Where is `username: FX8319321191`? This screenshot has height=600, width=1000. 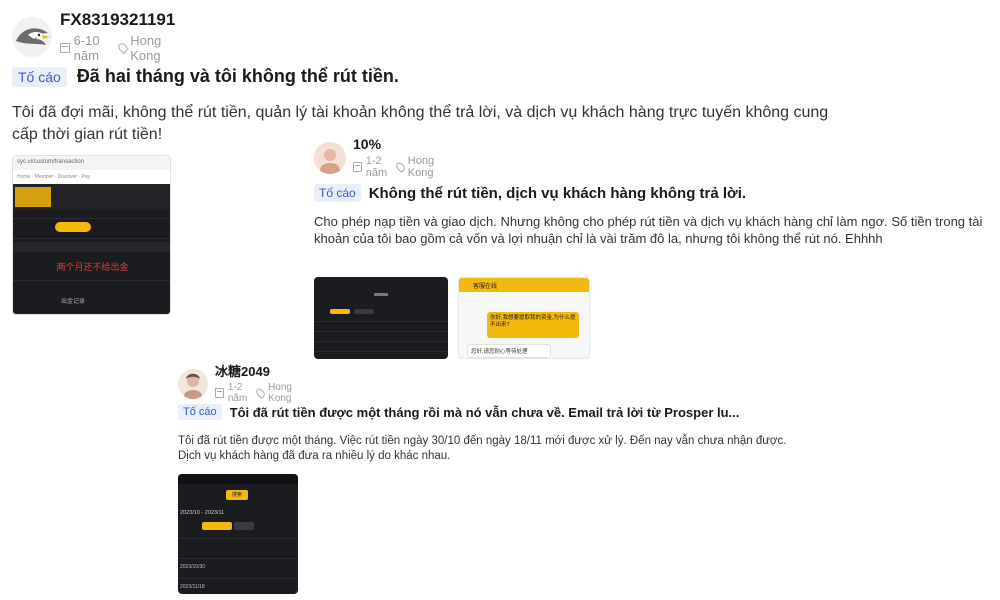
username: FX8319321191 is located at coordinates (117, 20).